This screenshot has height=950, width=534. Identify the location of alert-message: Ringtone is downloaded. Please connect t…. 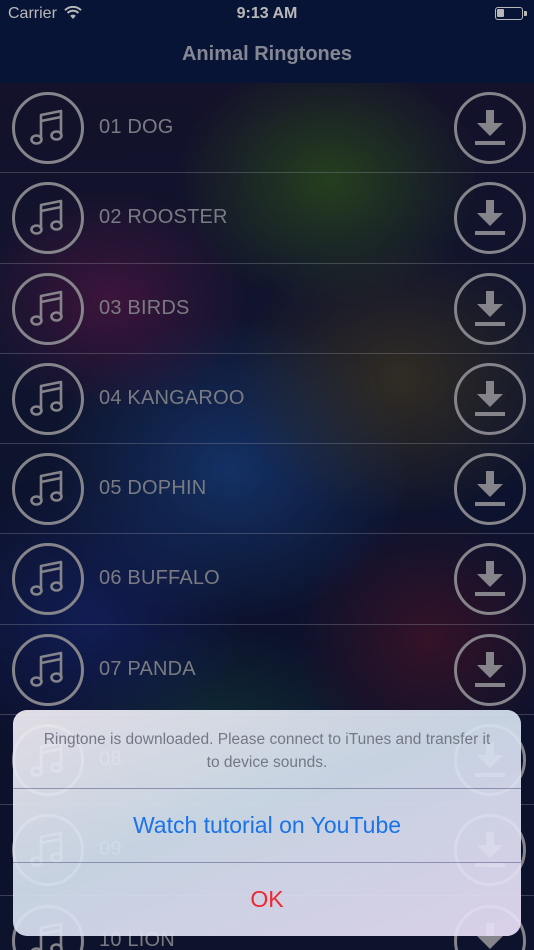
(267, 751).